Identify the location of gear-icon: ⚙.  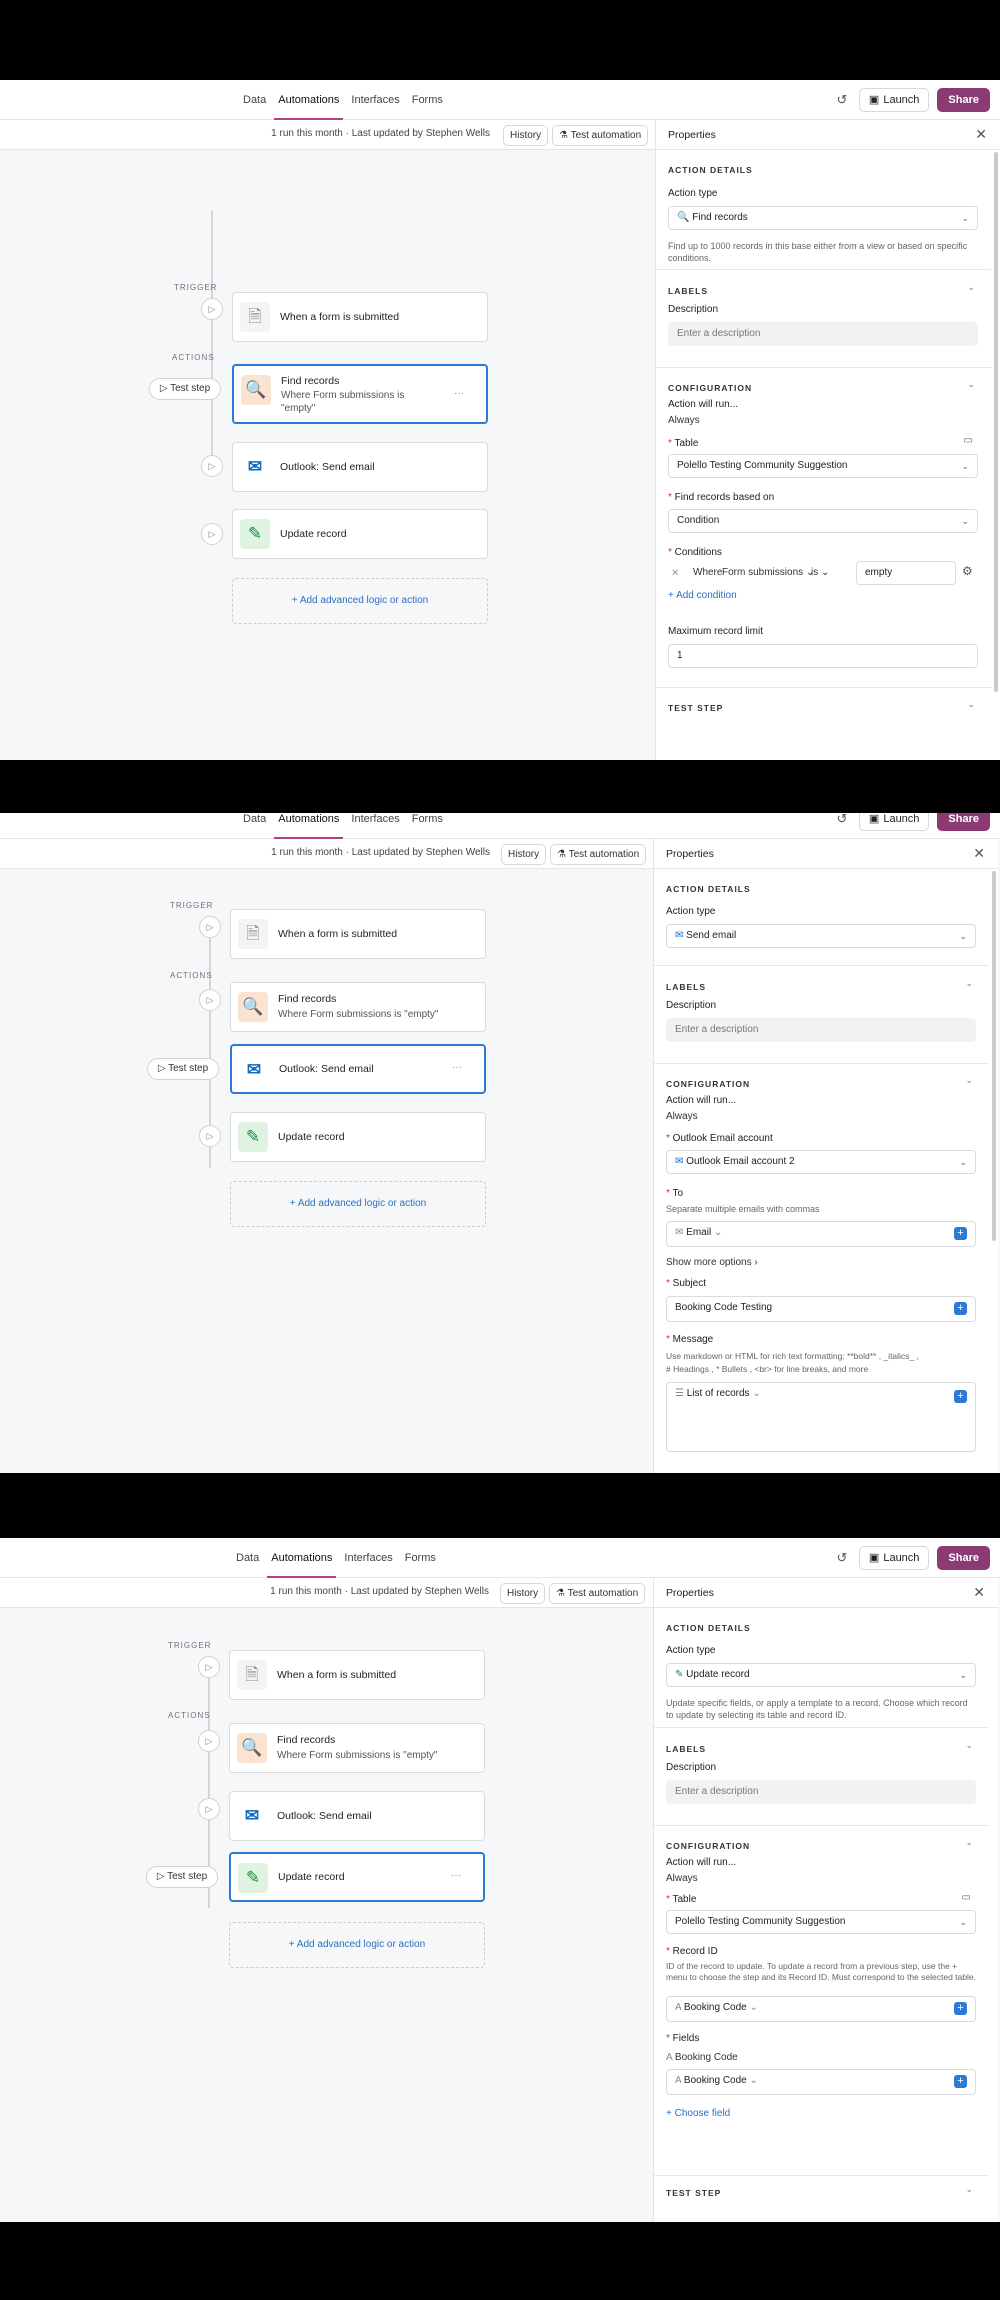
(967, 571).